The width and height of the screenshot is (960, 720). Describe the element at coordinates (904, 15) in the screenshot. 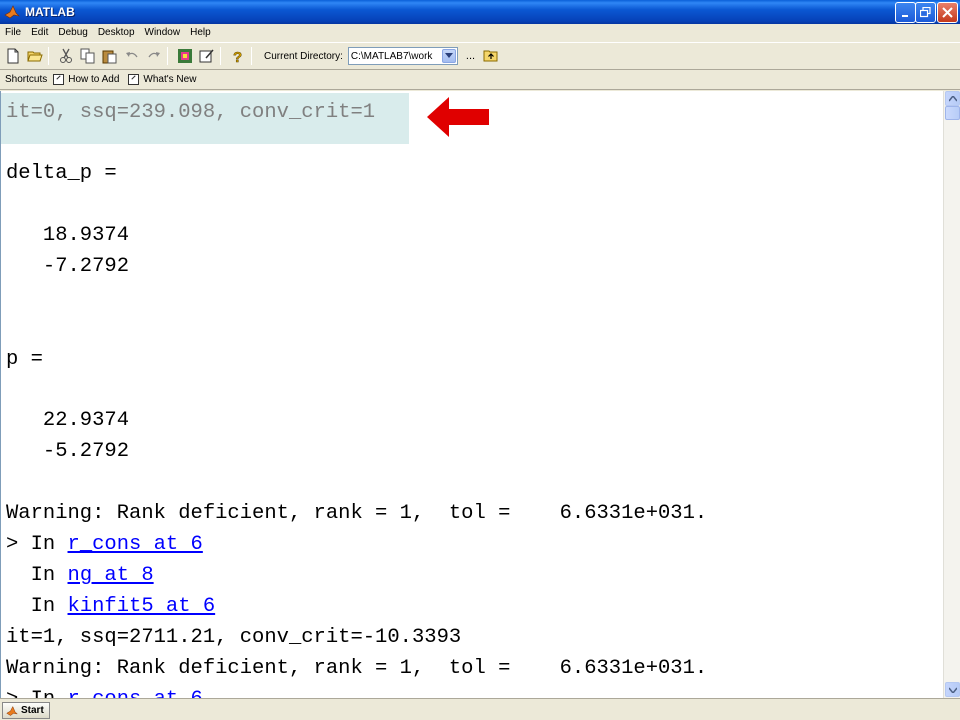

I see `minimize-icon` at that location.